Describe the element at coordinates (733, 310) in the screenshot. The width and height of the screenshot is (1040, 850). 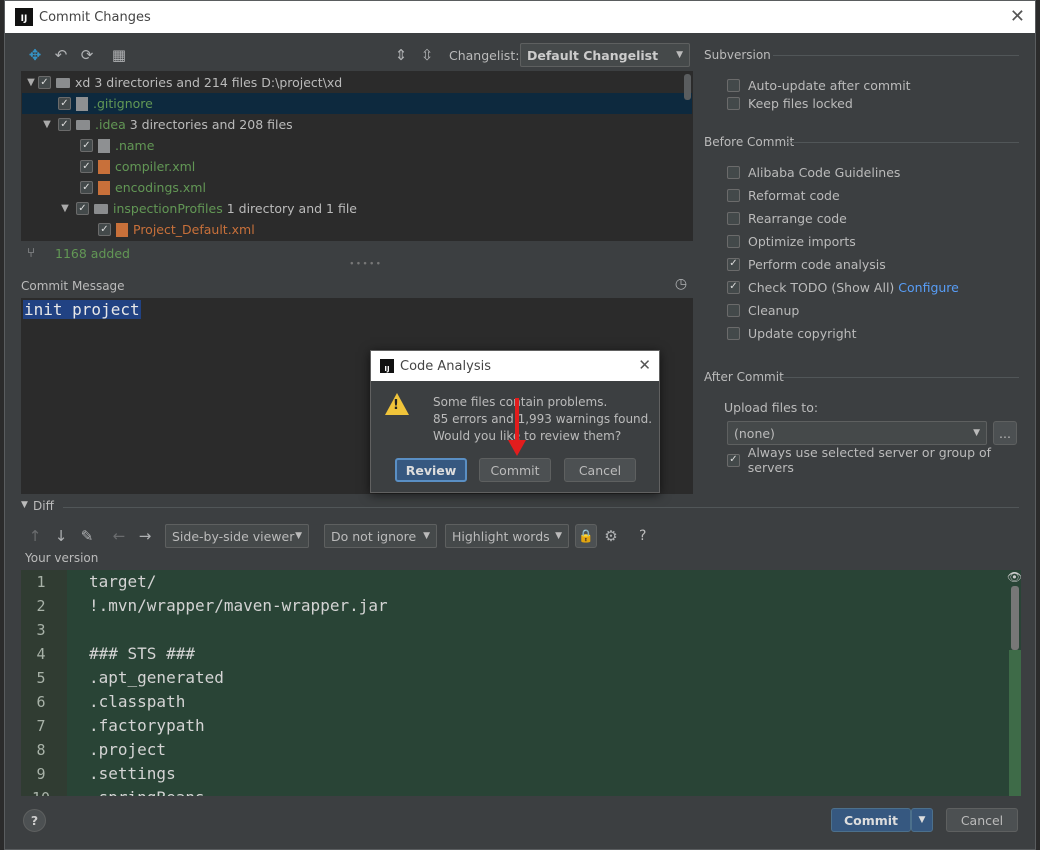
I see `cleanup-checkbox` at that location.